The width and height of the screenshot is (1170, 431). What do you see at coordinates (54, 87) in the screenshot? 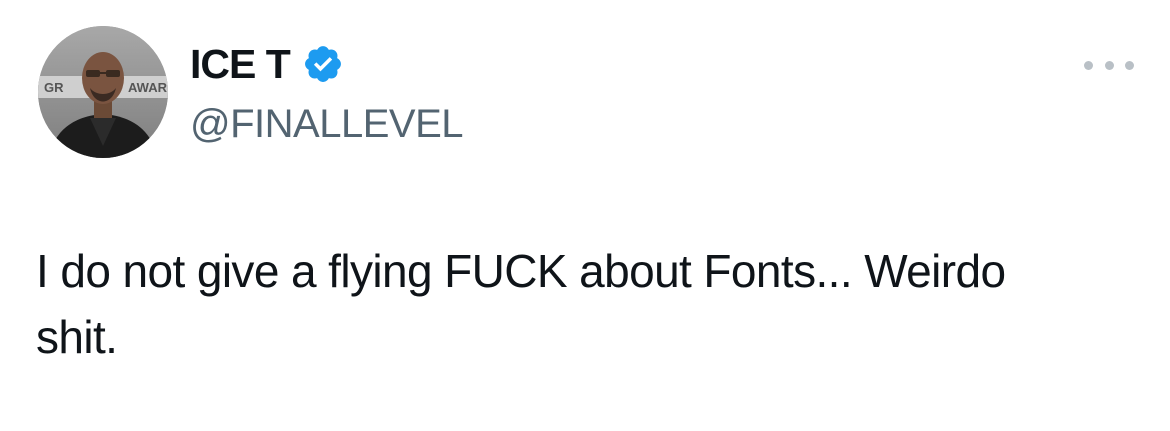
I see `avatar-backdrop-text-left: GR` at bounding box center [54, 87].